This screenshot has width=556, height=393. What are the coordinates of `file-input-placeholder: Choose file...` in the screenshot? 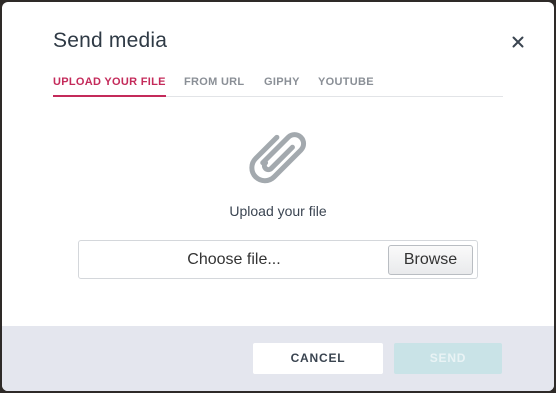 It's located at (234, 259).